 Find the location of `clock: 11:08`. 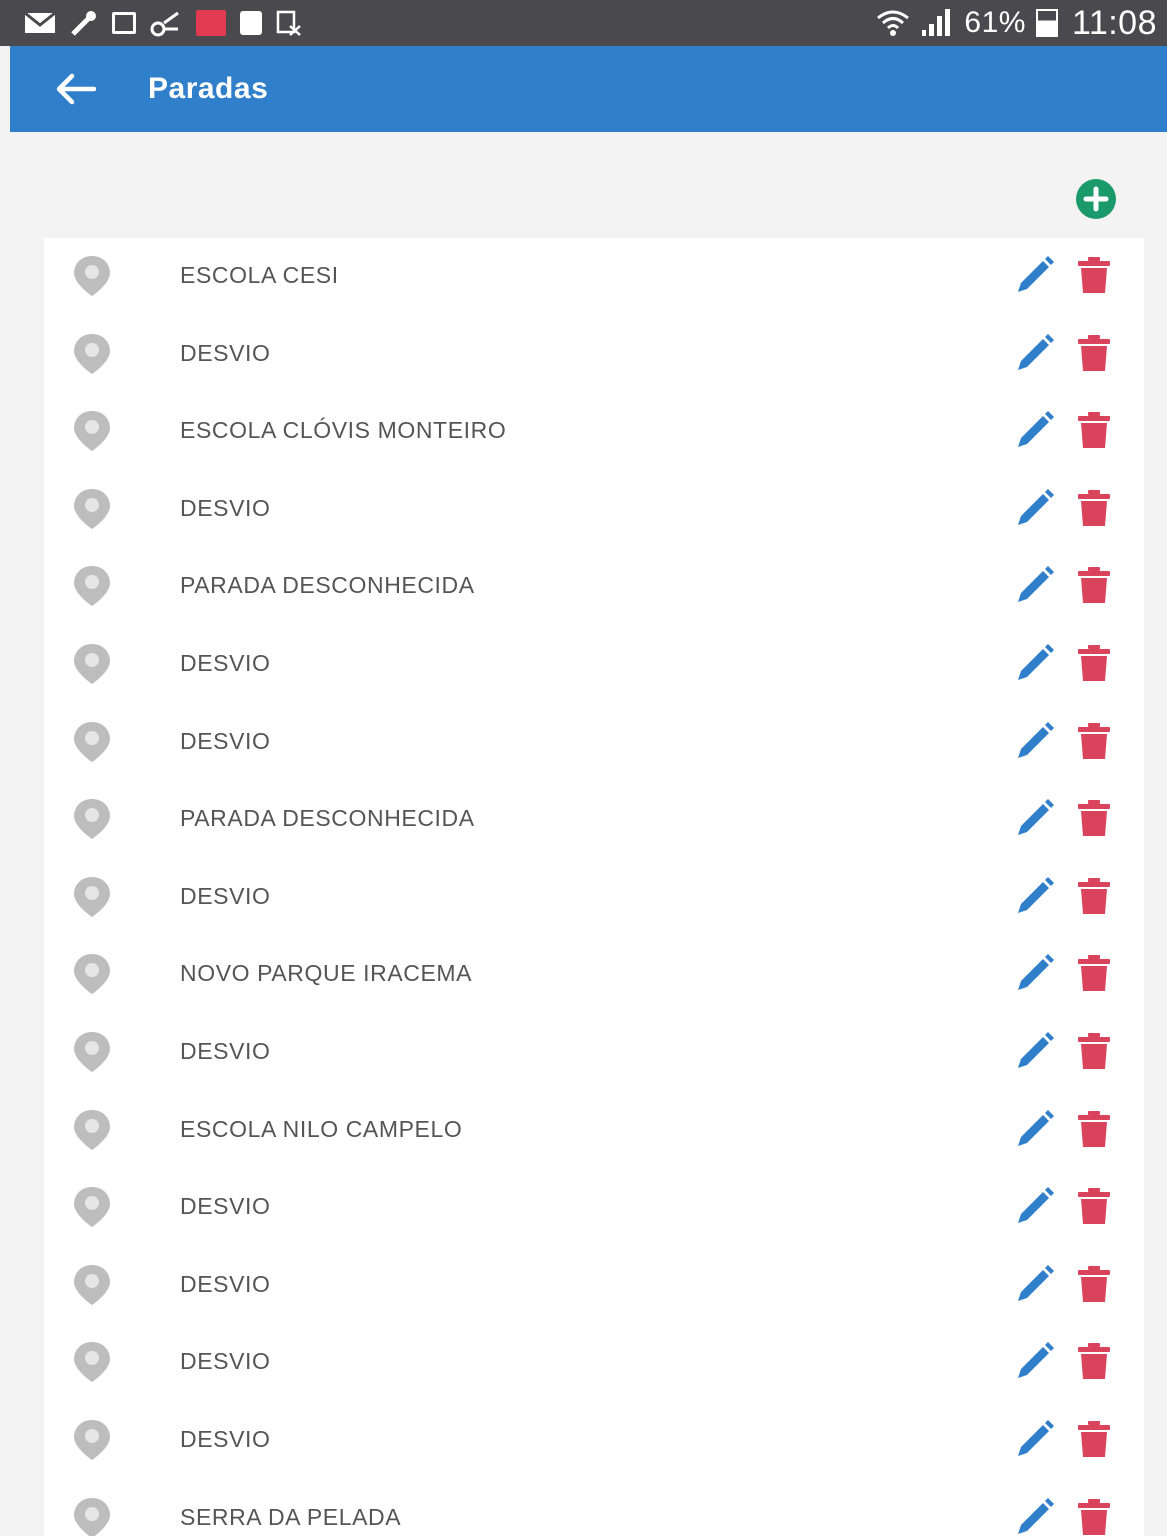

clock: 11:08 is located at coordinates (1114, 22).